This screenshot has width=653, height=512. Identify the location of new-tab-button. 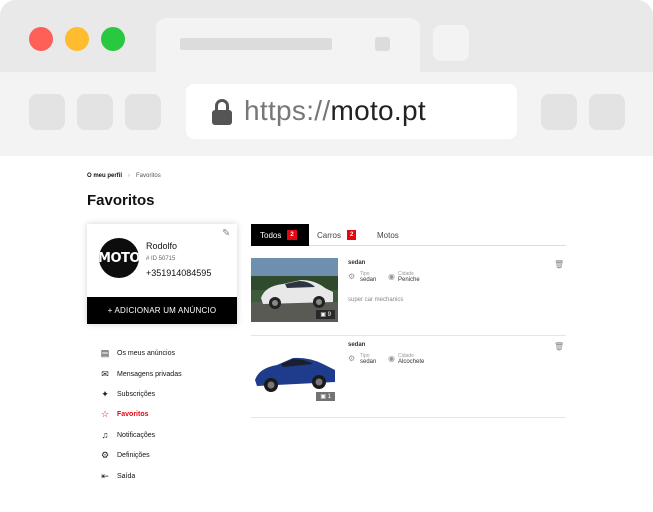
(451, 43).